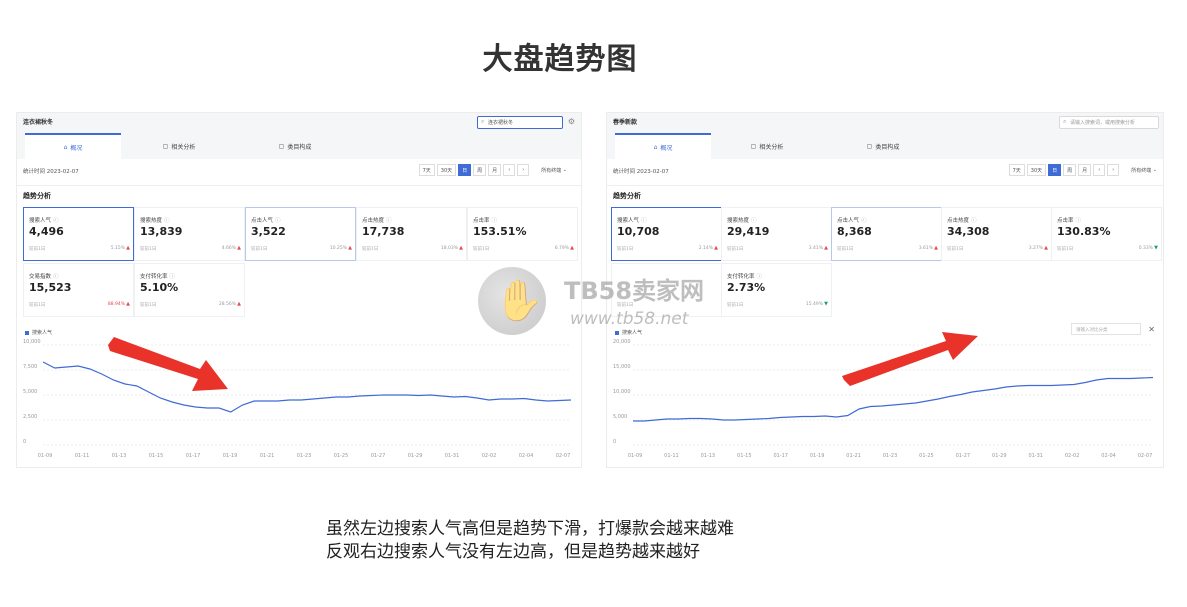 The image size is (1187, 607). Describe the element at coordinates (383, 231) in the screenshot. I see `metric-value: 17,738` at that location.